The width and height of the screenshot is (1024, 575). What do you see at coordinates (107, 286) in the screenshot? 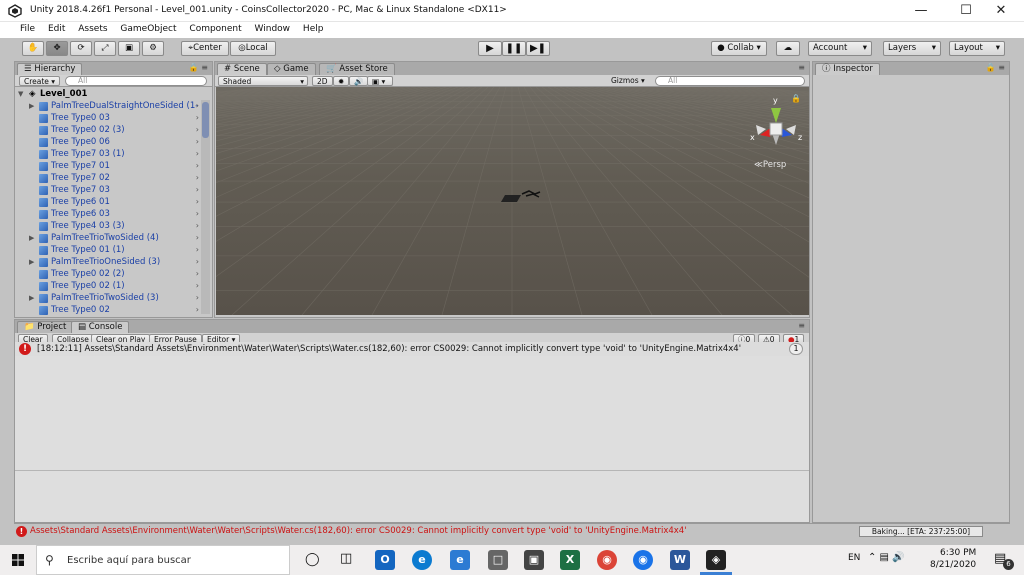
I see `hierarchy-item: Tree Type0 02 (1) ›` at bounding box center [107, 286].